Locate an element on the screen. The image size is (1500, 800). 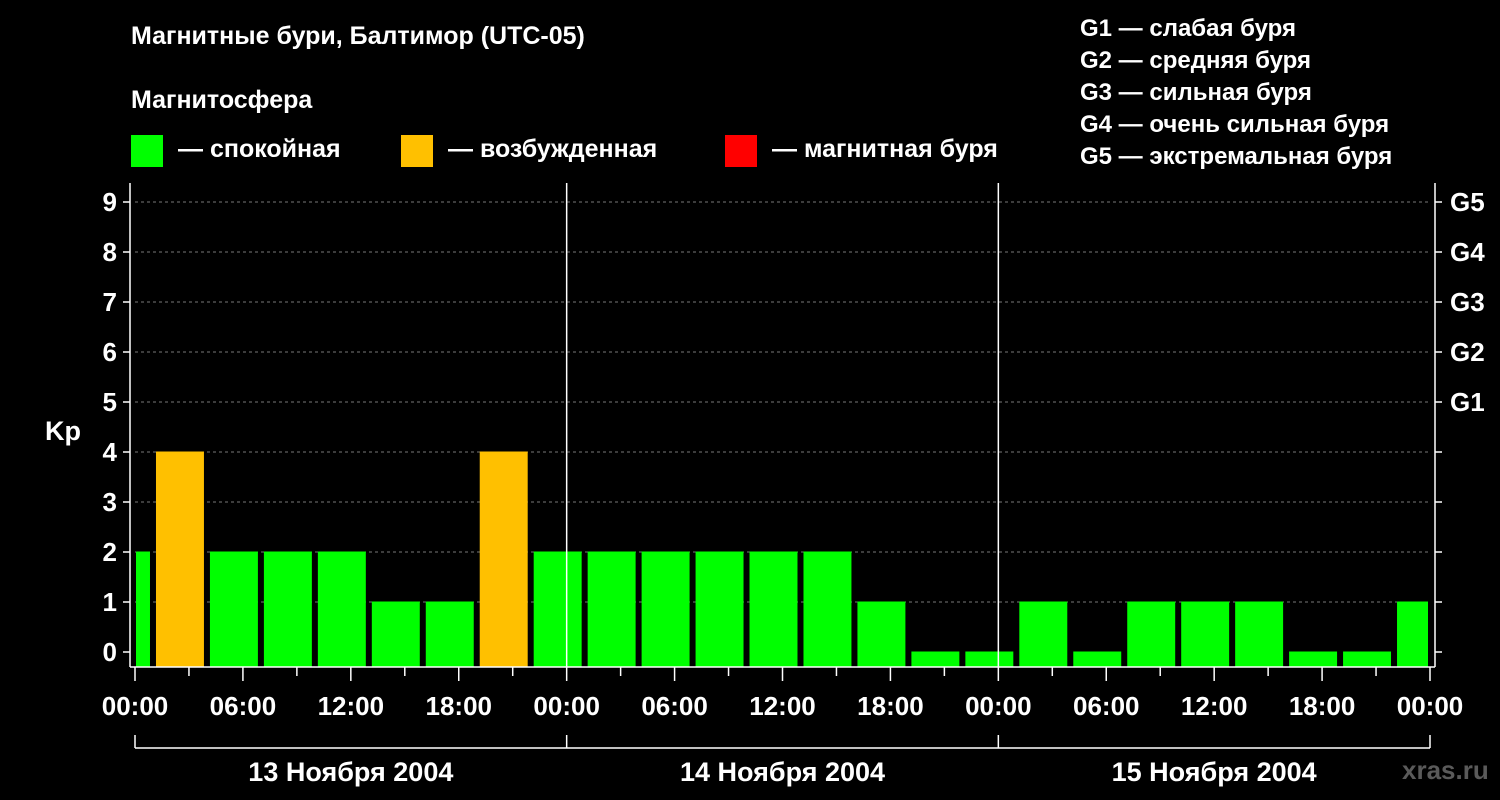
day-label: 14 Ноября 2004 is located at coordinates (782, 772).